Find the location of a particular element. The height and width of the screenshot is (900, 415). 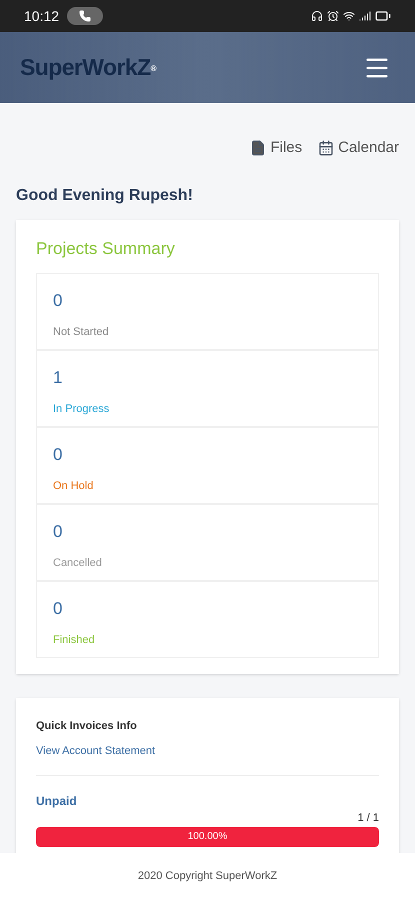

invoice-status: Unpaid is located at coordinates (57, 801).